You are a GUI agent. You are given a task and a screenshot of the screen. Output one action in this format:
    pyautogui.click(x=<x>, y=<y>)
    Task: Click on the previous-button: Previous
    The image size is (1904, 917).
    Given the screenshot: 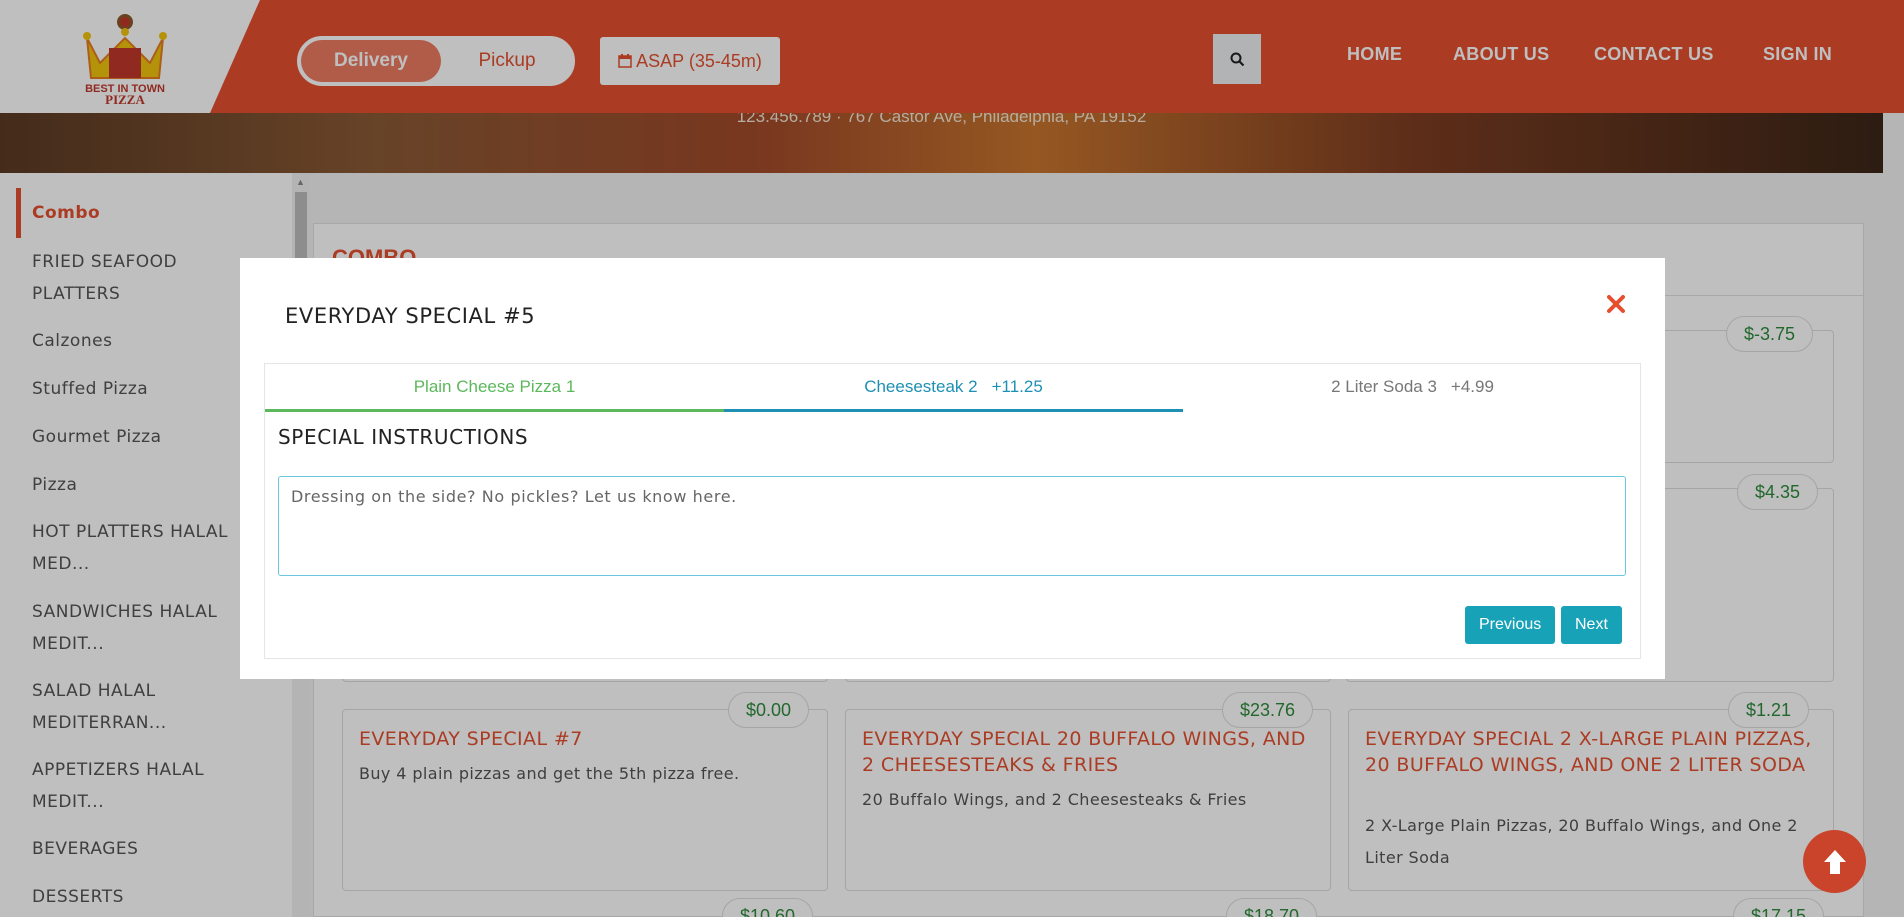 What is the action you would take?
    pyautogui.click(x=1510, y=625)
    